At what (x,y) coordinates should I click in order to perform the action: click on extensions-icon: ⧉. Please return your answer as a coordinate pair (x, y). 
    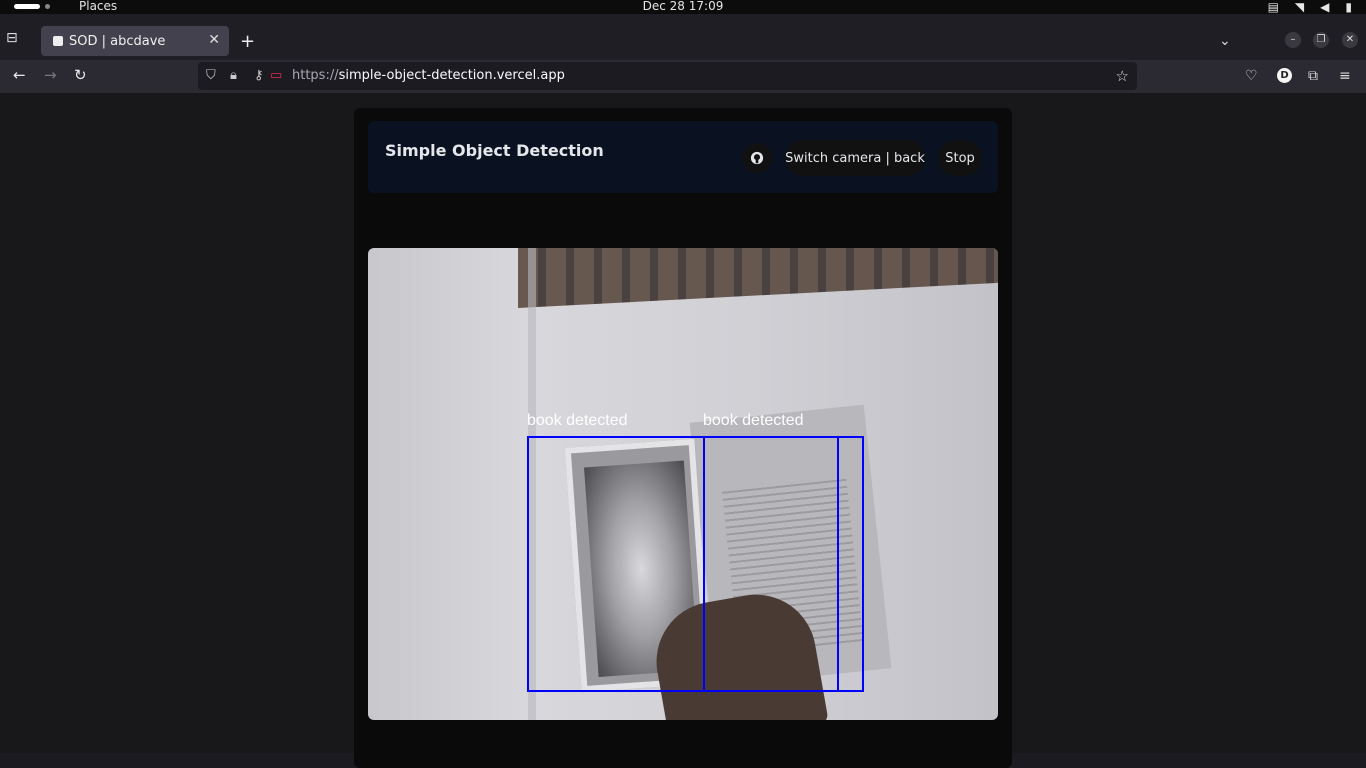
    Looking at the image, I should click on (1313, 76).